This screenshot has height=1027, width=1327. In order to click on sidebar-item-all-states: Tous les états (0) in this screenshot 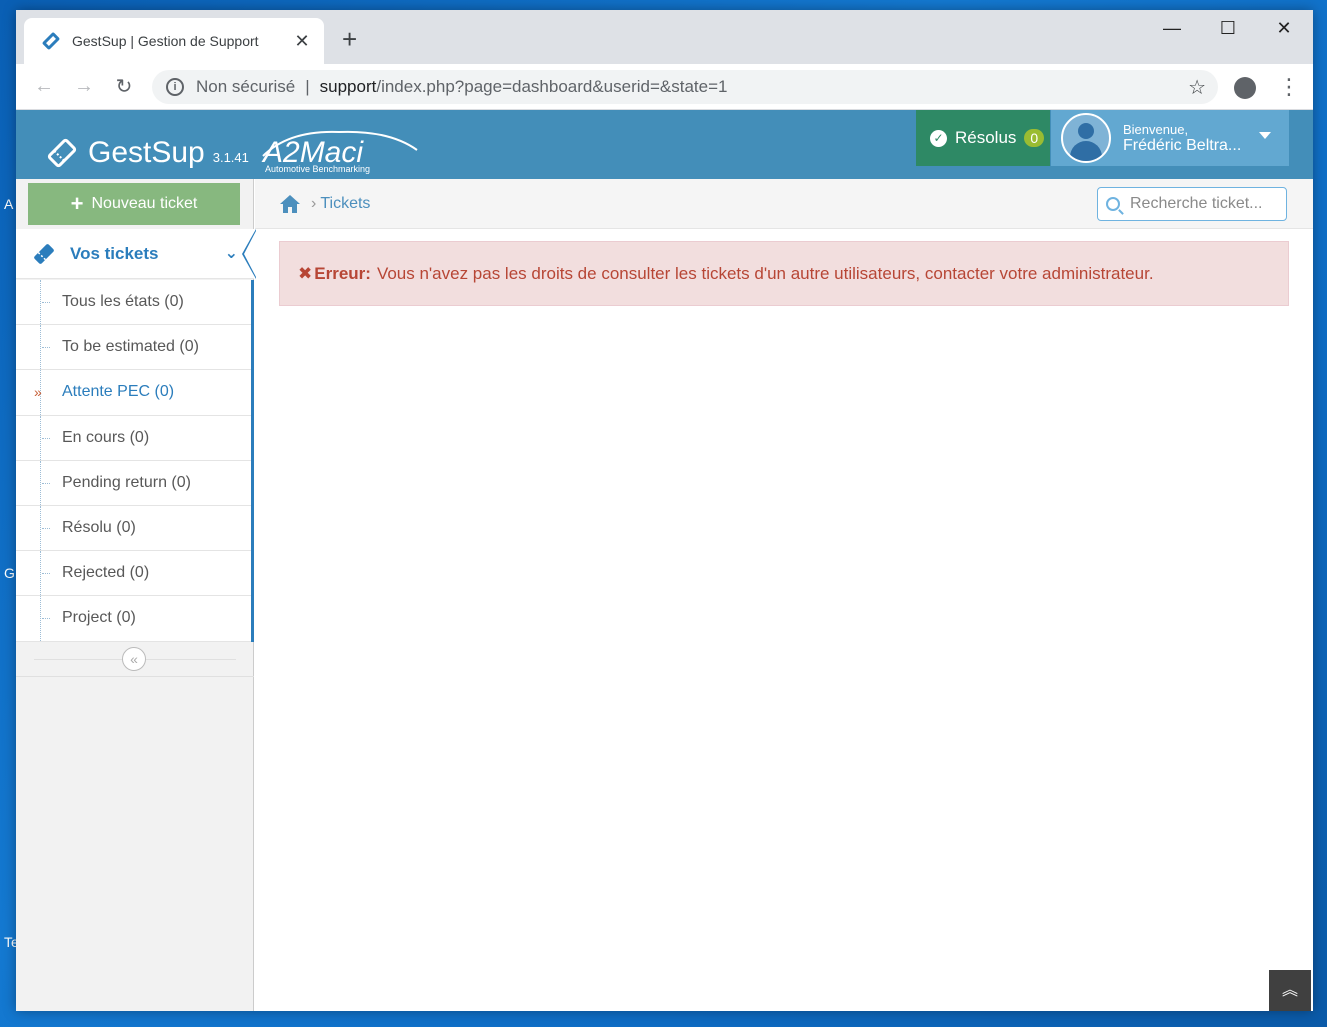, I will do `click(133, 303)`.